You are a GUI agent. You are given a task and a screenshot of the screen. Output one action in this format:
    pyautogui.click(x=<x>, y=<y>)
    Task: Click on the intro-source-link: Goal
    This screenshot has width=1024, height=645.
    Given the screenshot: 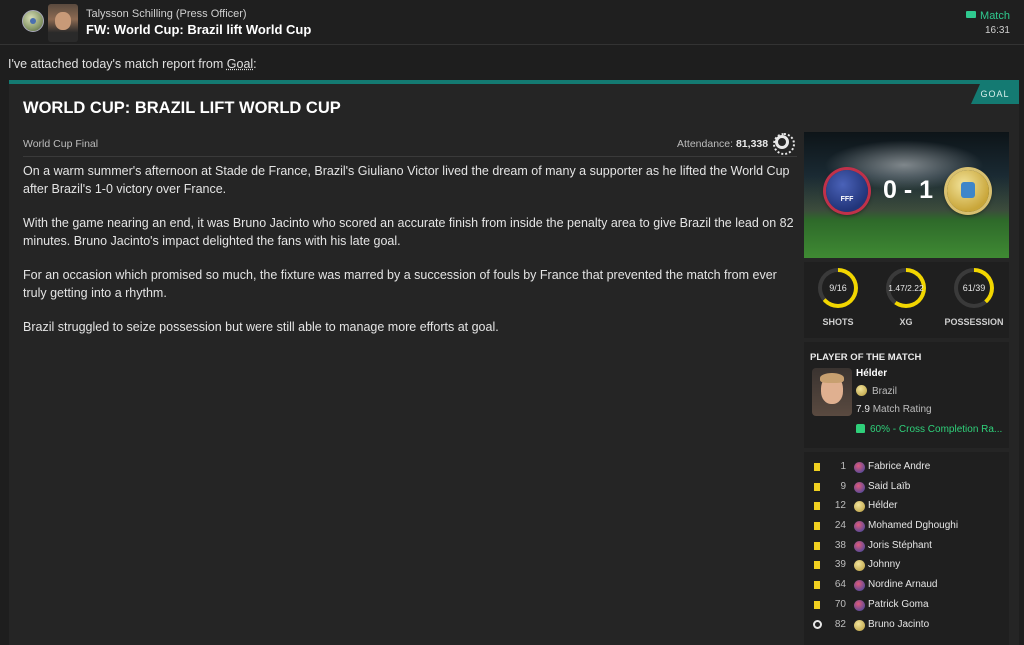 What is the action you would take?
    pyautogui.click(x=240, y=64)
    